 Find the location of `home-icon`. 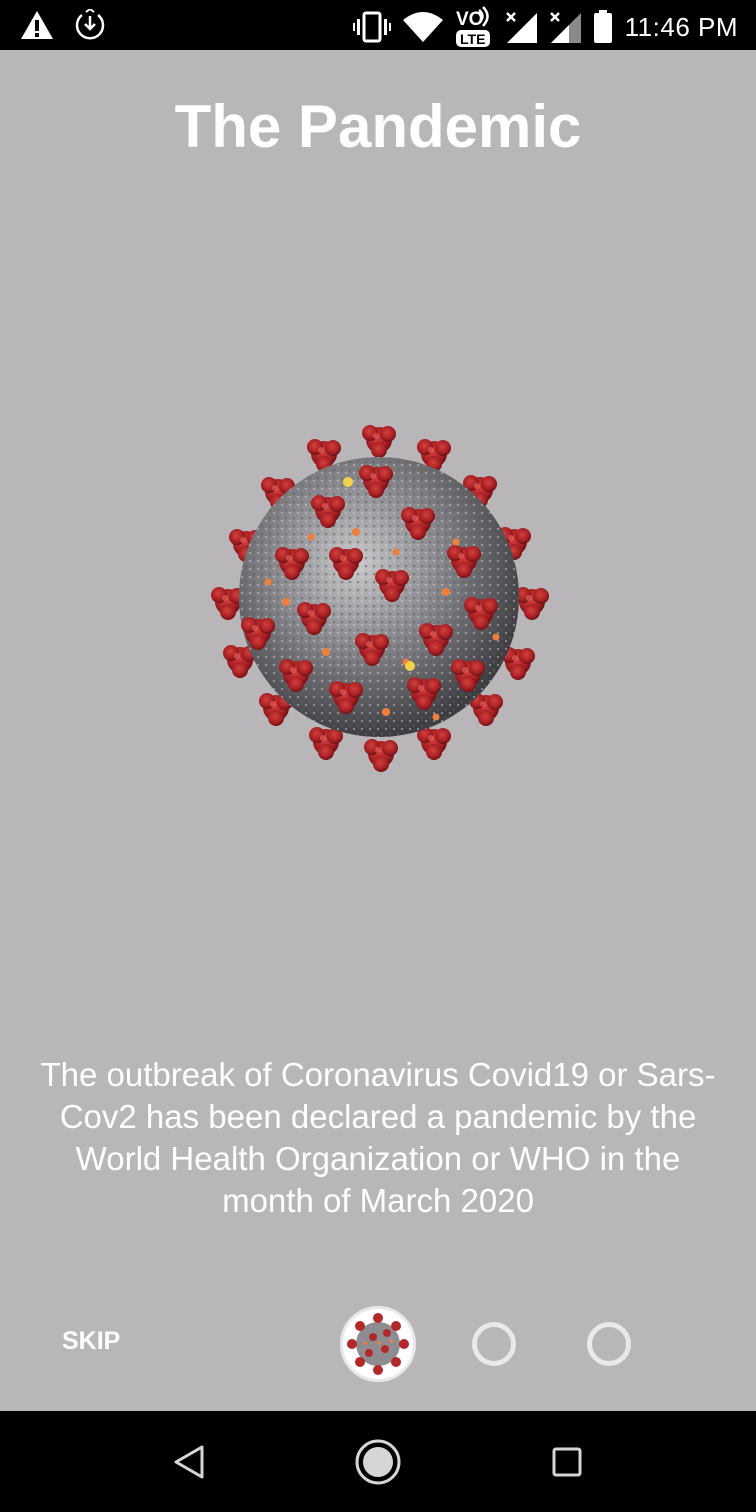

home-icon is located at coordinates (378, 1462).